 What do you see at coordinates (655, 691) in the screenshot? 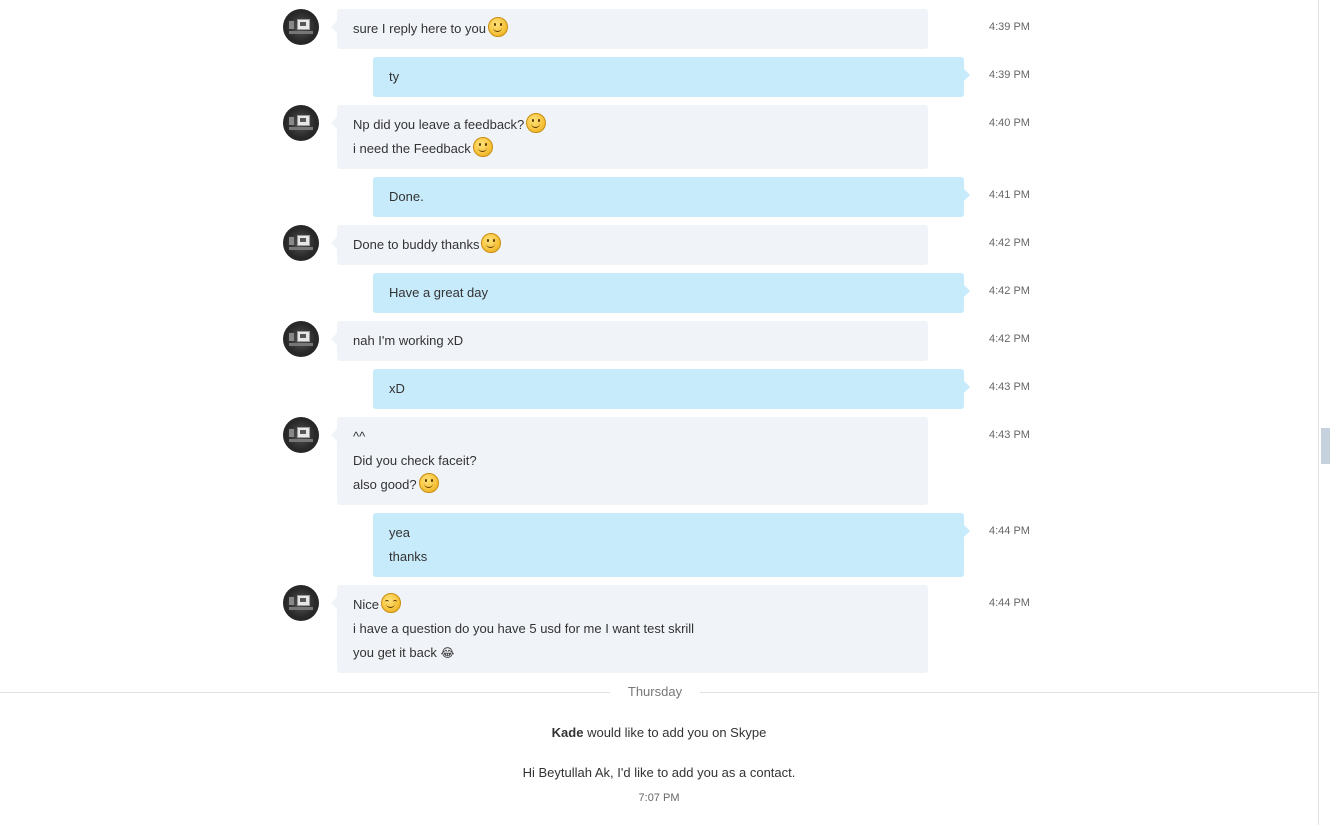
I see `day-separator-label: Thursday` at bounding box center [655, 691].